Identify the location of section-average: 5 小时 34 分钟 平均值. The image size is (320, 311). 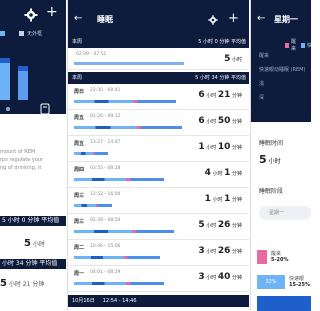
(220, 78).